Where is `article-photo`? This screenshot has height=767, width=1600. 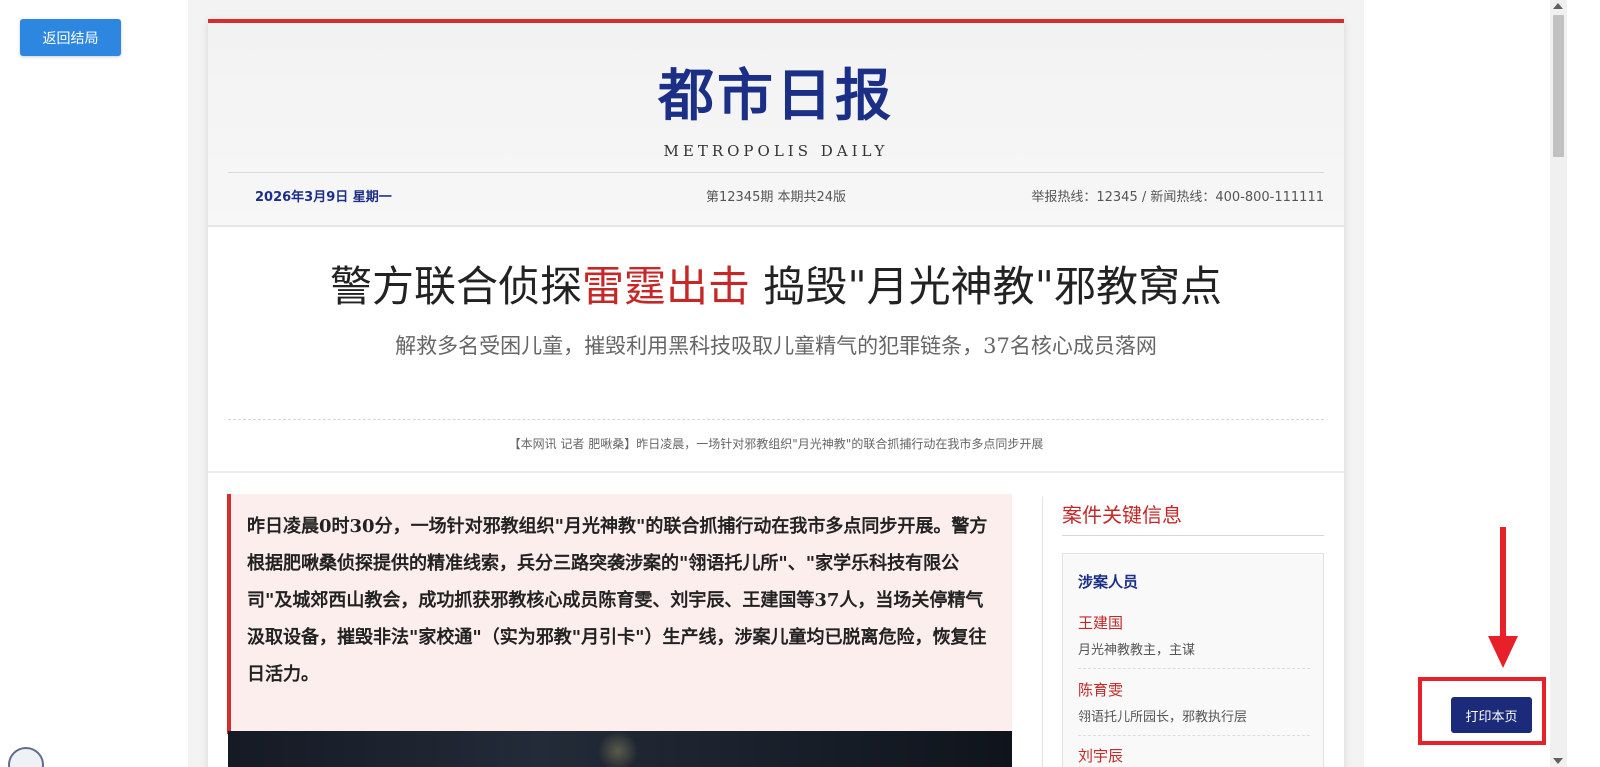 article-photo is located at coordinates (620, 749).